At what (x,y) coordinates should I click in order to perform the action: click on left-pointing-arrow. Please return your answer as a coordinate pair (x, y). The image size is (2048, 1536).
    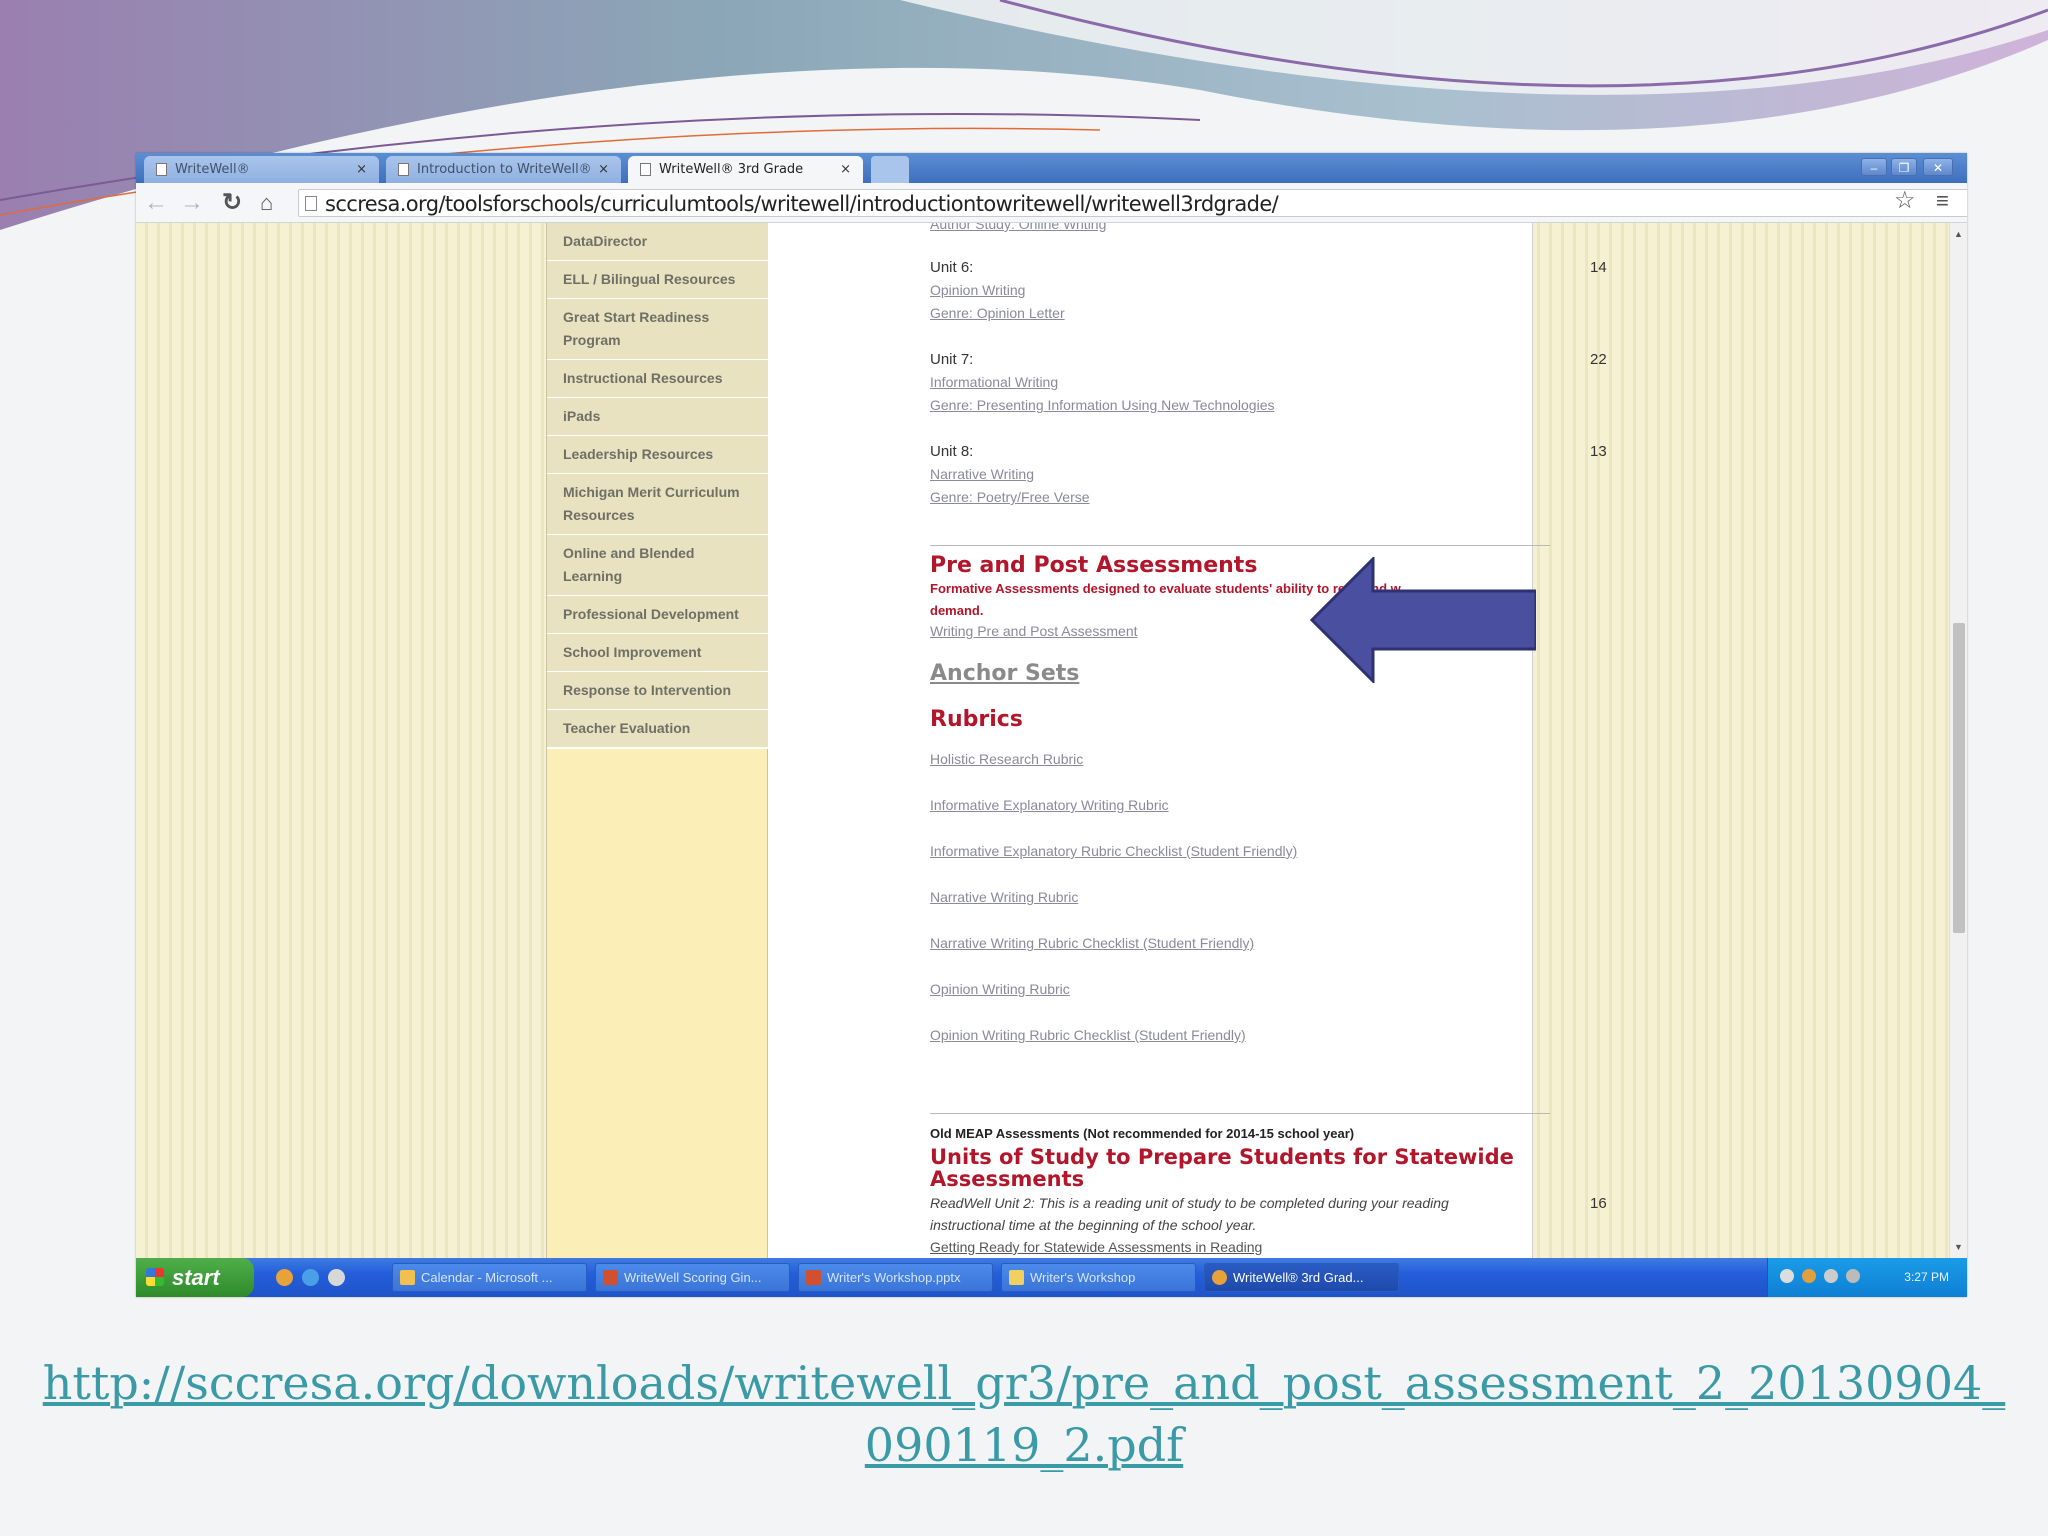
    Looking at the image, I should click on (1423, 620).